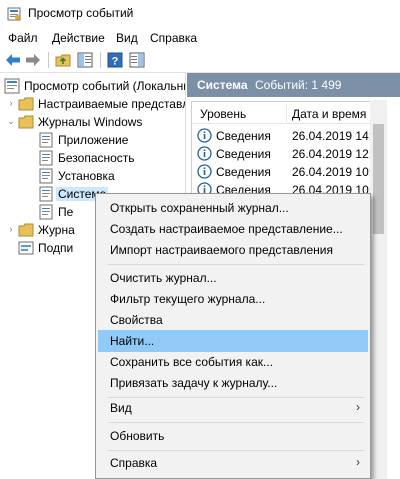 This screenshot has width=400, height=479. I want to click on title-bar: Просмотр событий, so click(200, 14).